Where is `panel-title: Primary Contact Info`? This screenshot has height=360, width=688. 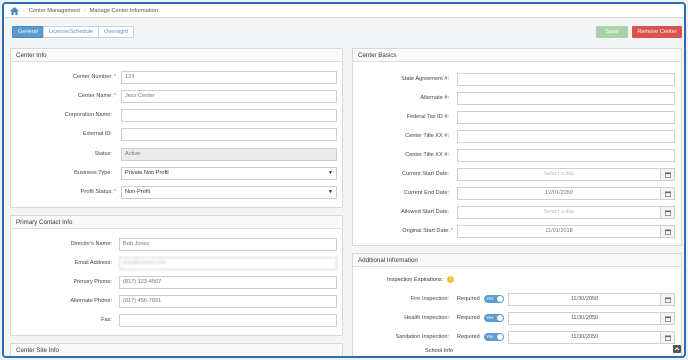
panel-title: Primary Contact Info is located at coordinates (176, 222).